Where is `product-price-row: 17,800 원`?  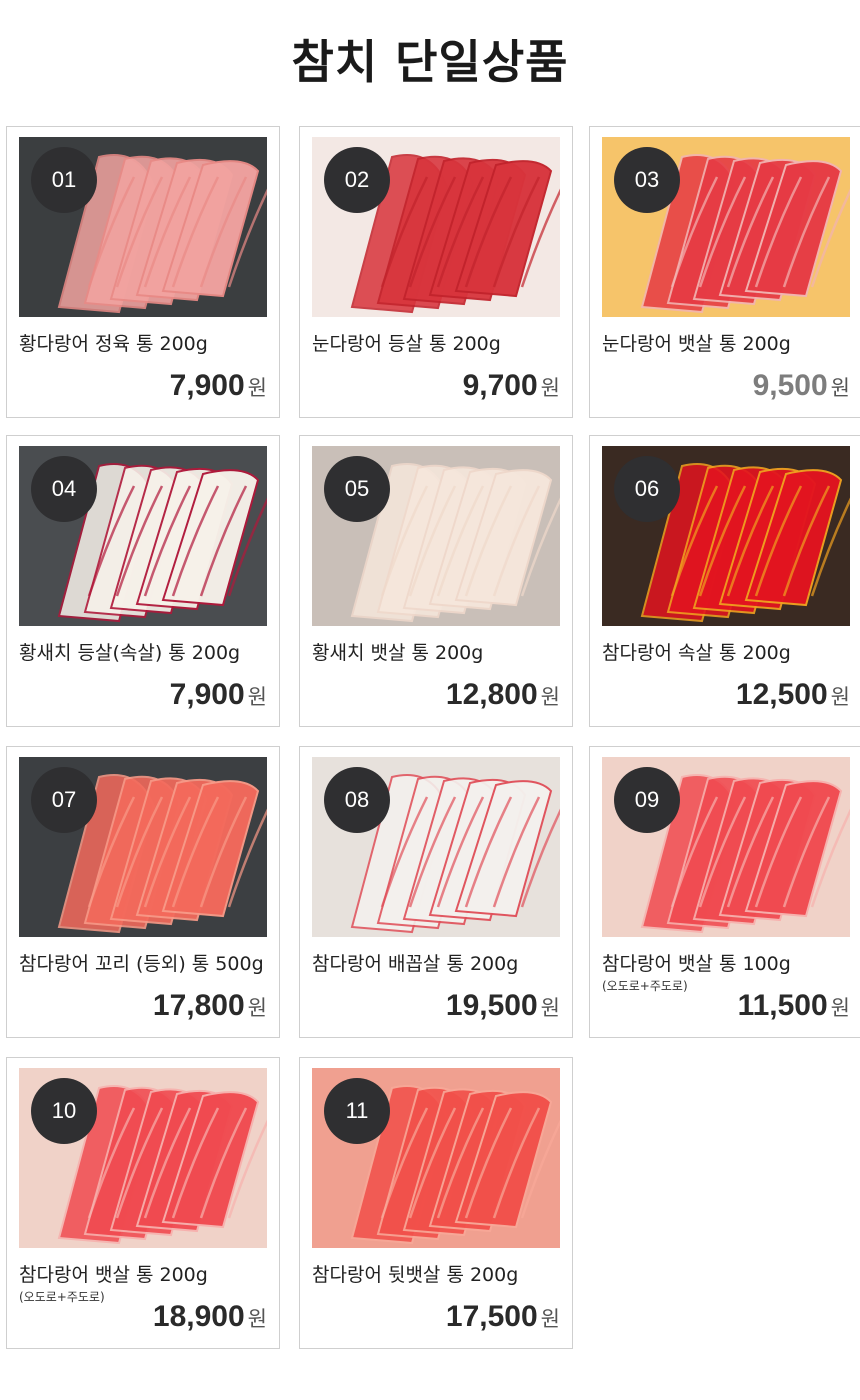
product-price-row: 17,800 원 is located at coordinates (210, 1006).